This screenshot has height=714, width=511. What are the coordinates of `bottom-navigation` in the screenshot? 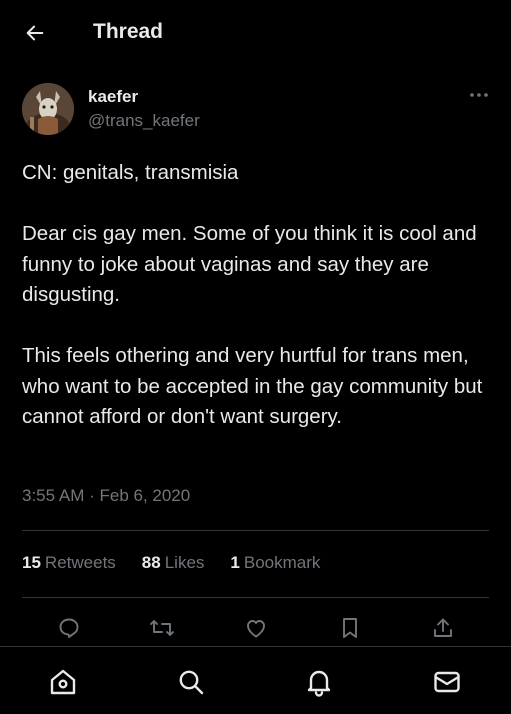 It's located at (255, 680).